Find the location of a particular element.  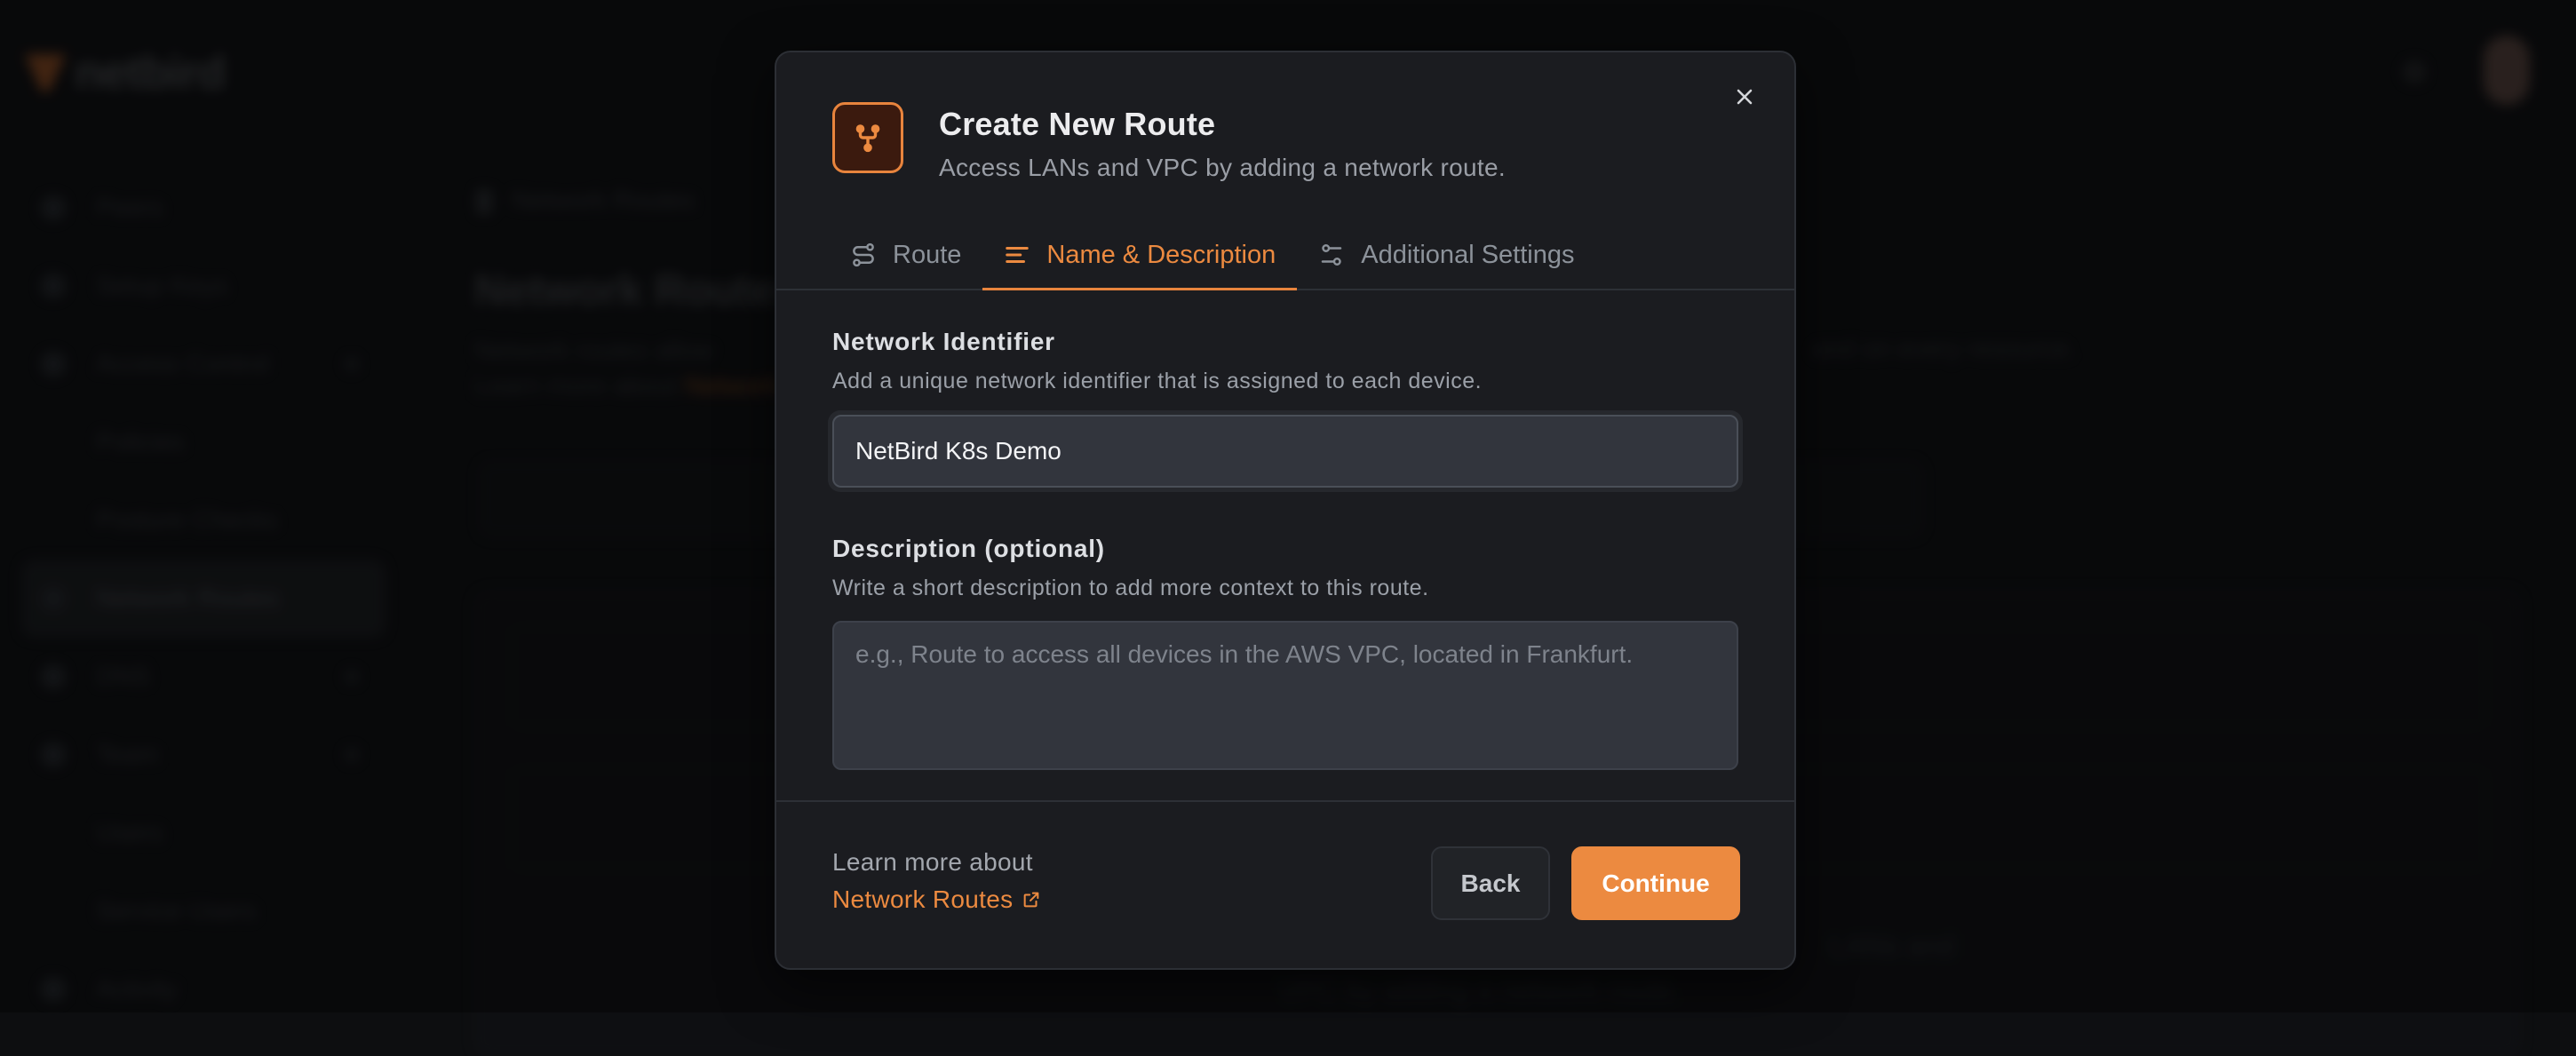

network-identifier-label: Network Identifier is located at coordinates (943, 342).